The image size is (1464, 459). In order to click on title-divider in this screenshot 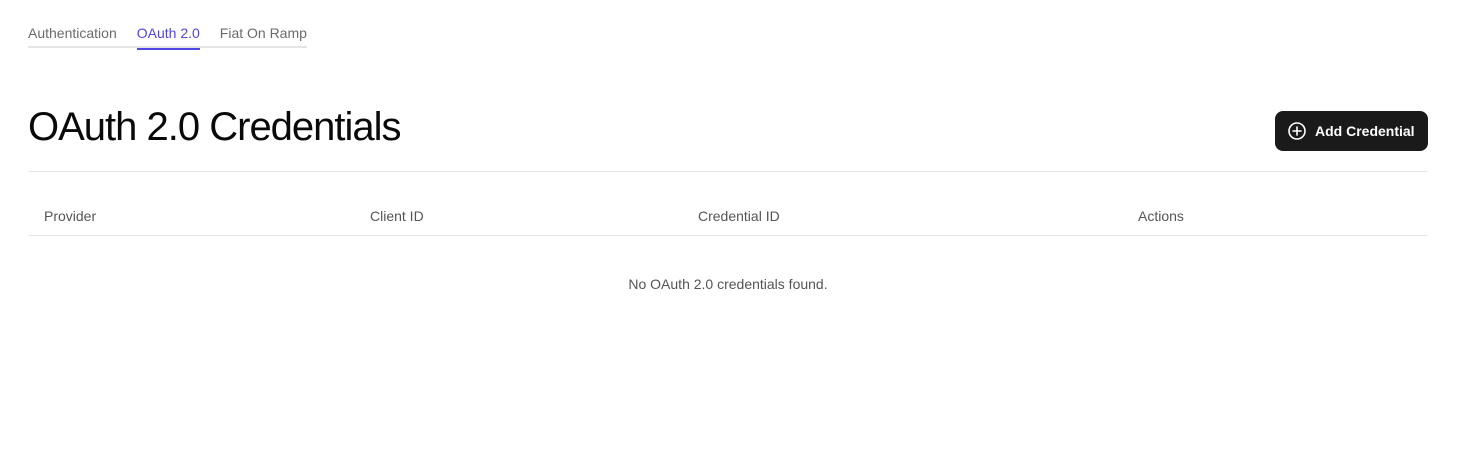, I will do `click(728, 171)`.